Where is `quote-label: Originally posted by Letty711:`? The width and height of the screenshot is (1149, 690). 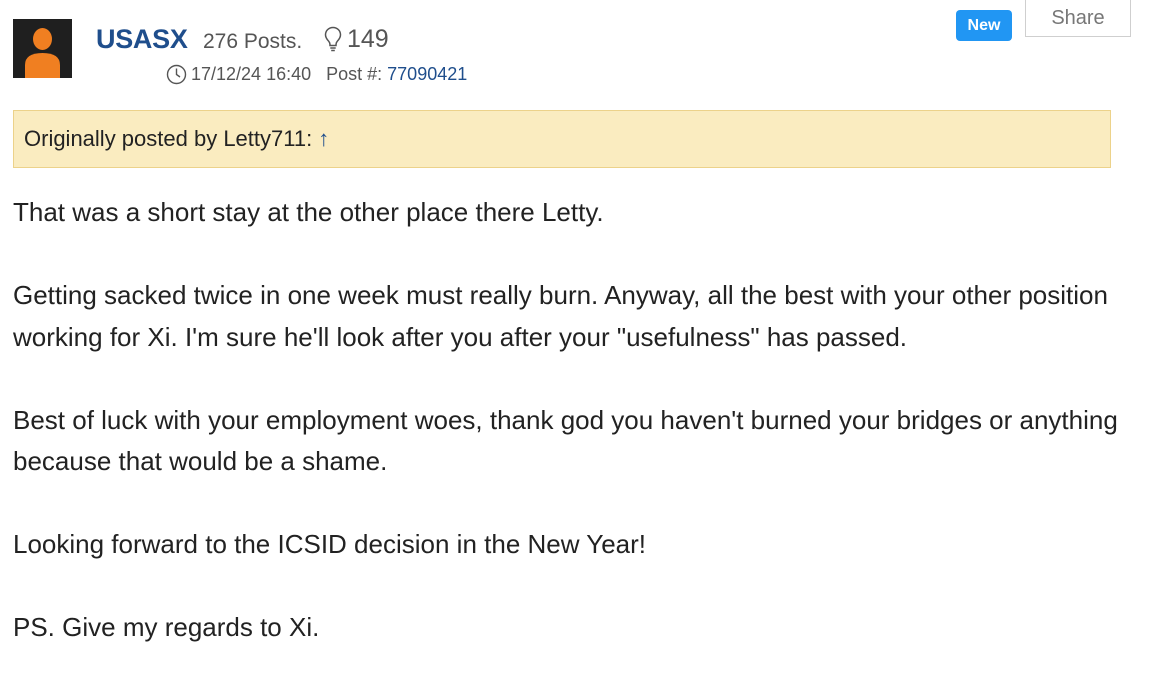
quote-label: Originally posted by Letty711: is located at coordinates (168, 138).